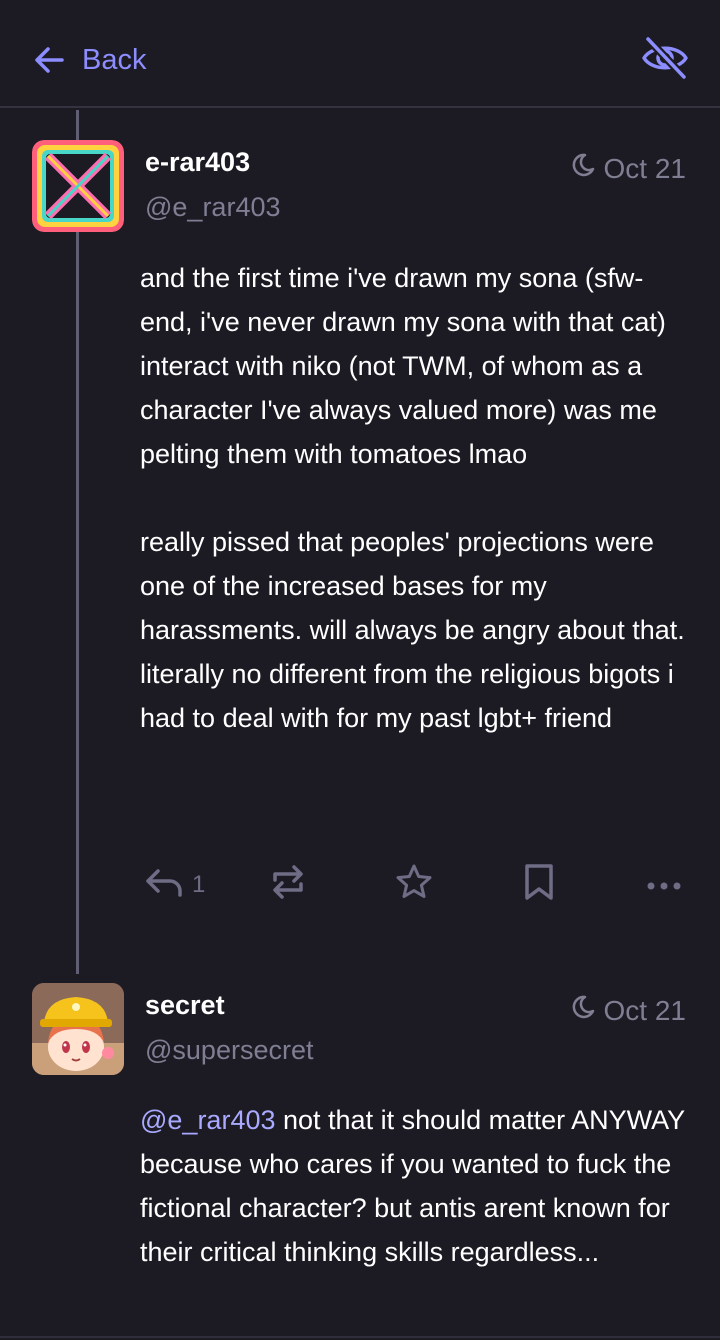 This screenshot has width=720, height=1340. Describe the element at coordinates (360, 885) in the screenshot. I see `post-actions: 1` at that location.